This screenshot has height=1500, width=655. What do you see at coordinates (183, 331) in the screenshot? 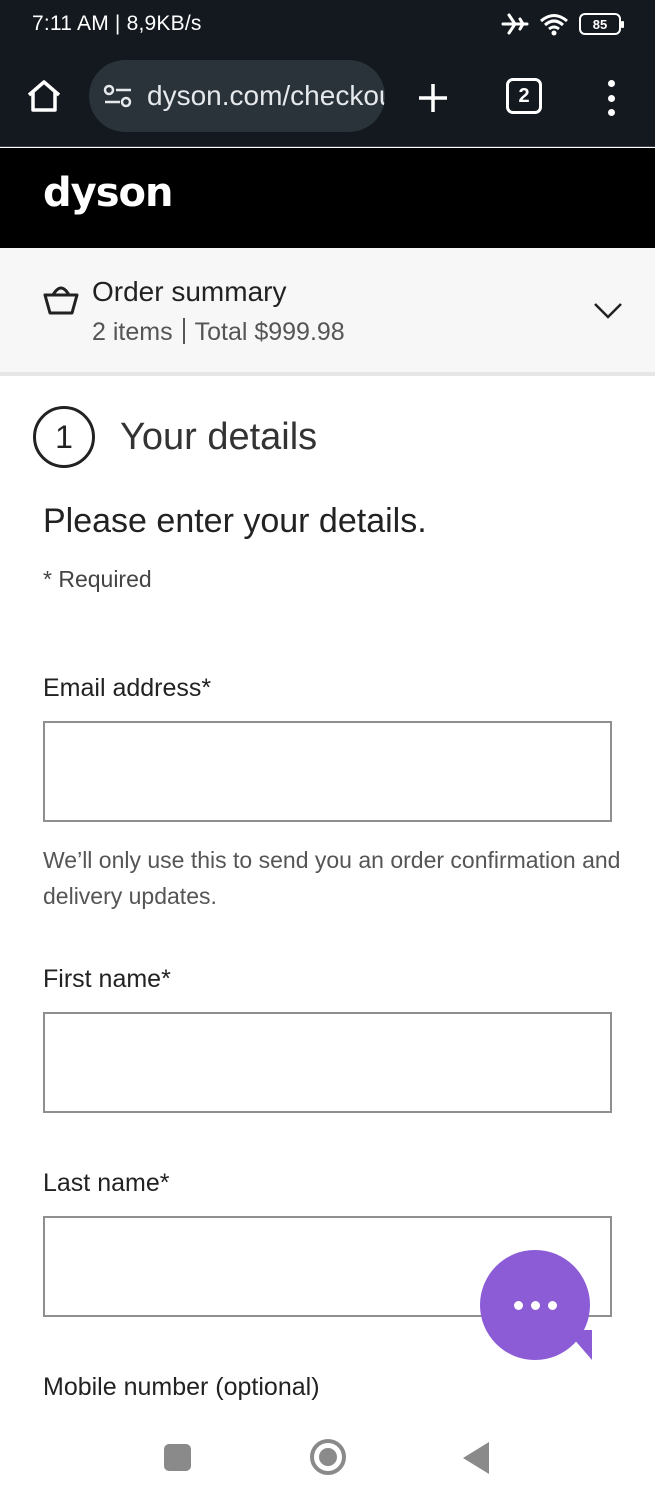
I see `divider` at bounding box center [183, 331].